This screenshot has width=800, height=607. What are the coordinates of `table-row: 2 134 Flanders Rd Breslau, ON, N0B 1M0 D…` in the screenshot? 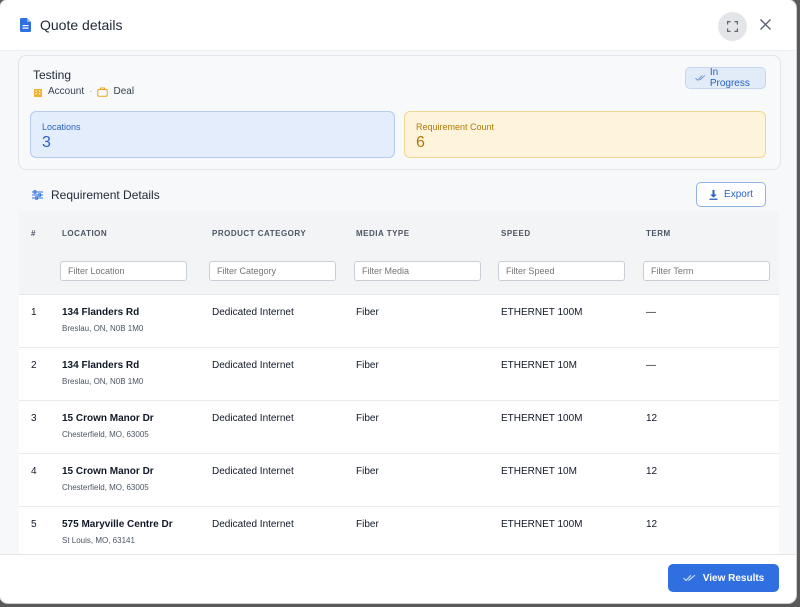 It's located at (399, 374).